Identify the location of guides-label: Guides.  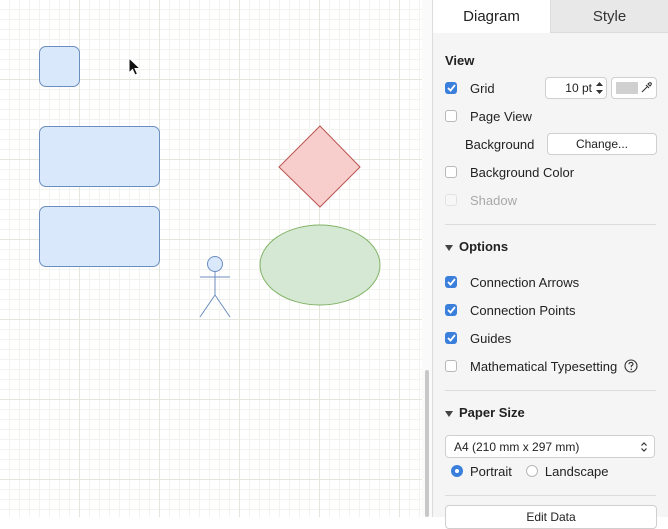
(491, 338).